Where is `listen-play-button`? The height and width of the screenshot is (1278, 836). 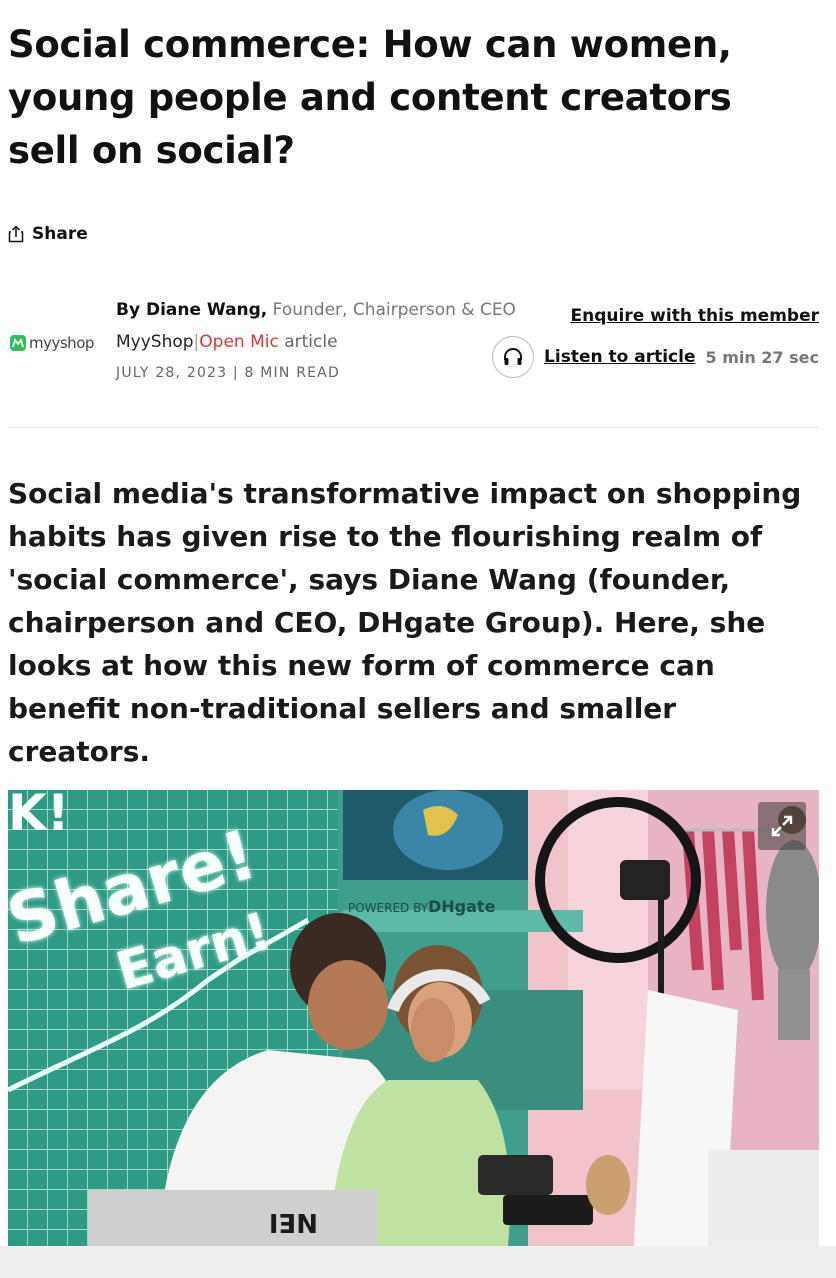
listen-play-button is located at coordinates (513, 357).